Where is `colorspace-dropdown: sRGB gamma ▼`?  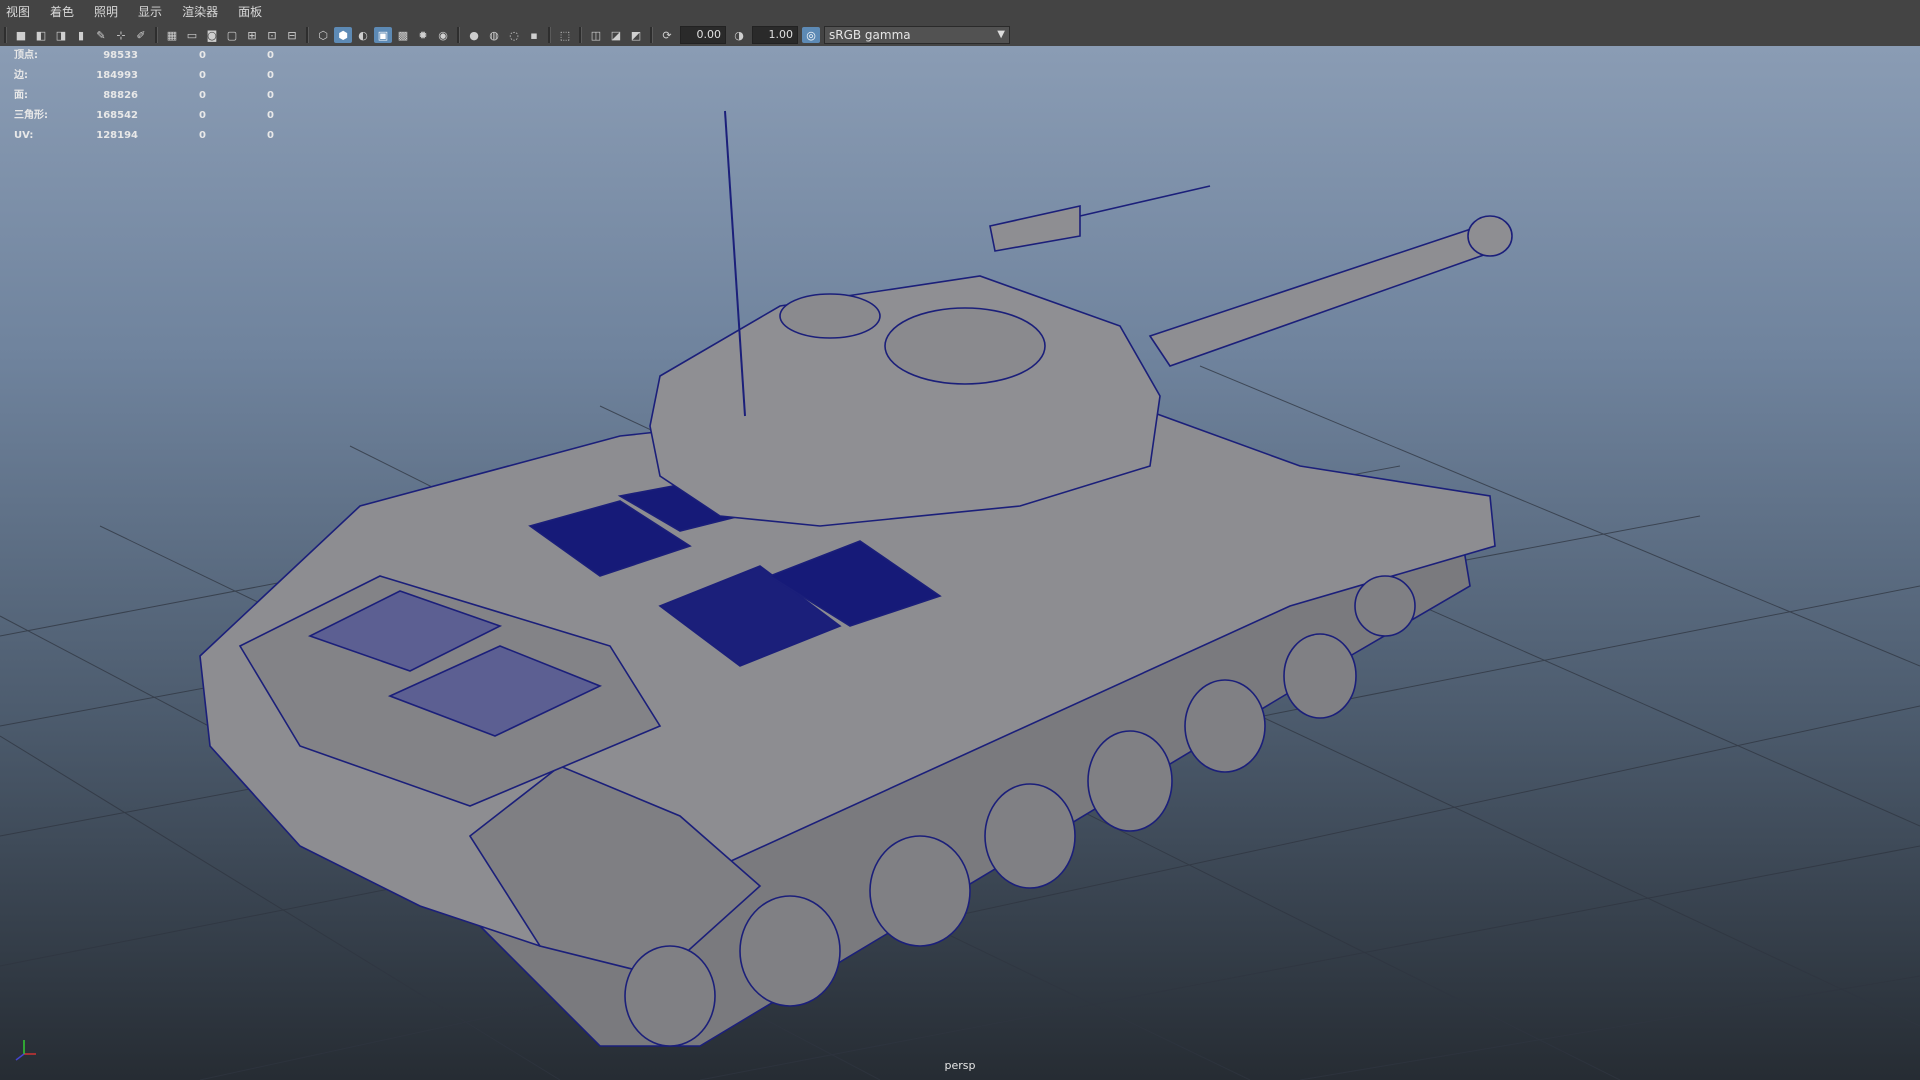
colorspace-dropdown: sRGB gamma ▼ is located at coordinates (917, 35).